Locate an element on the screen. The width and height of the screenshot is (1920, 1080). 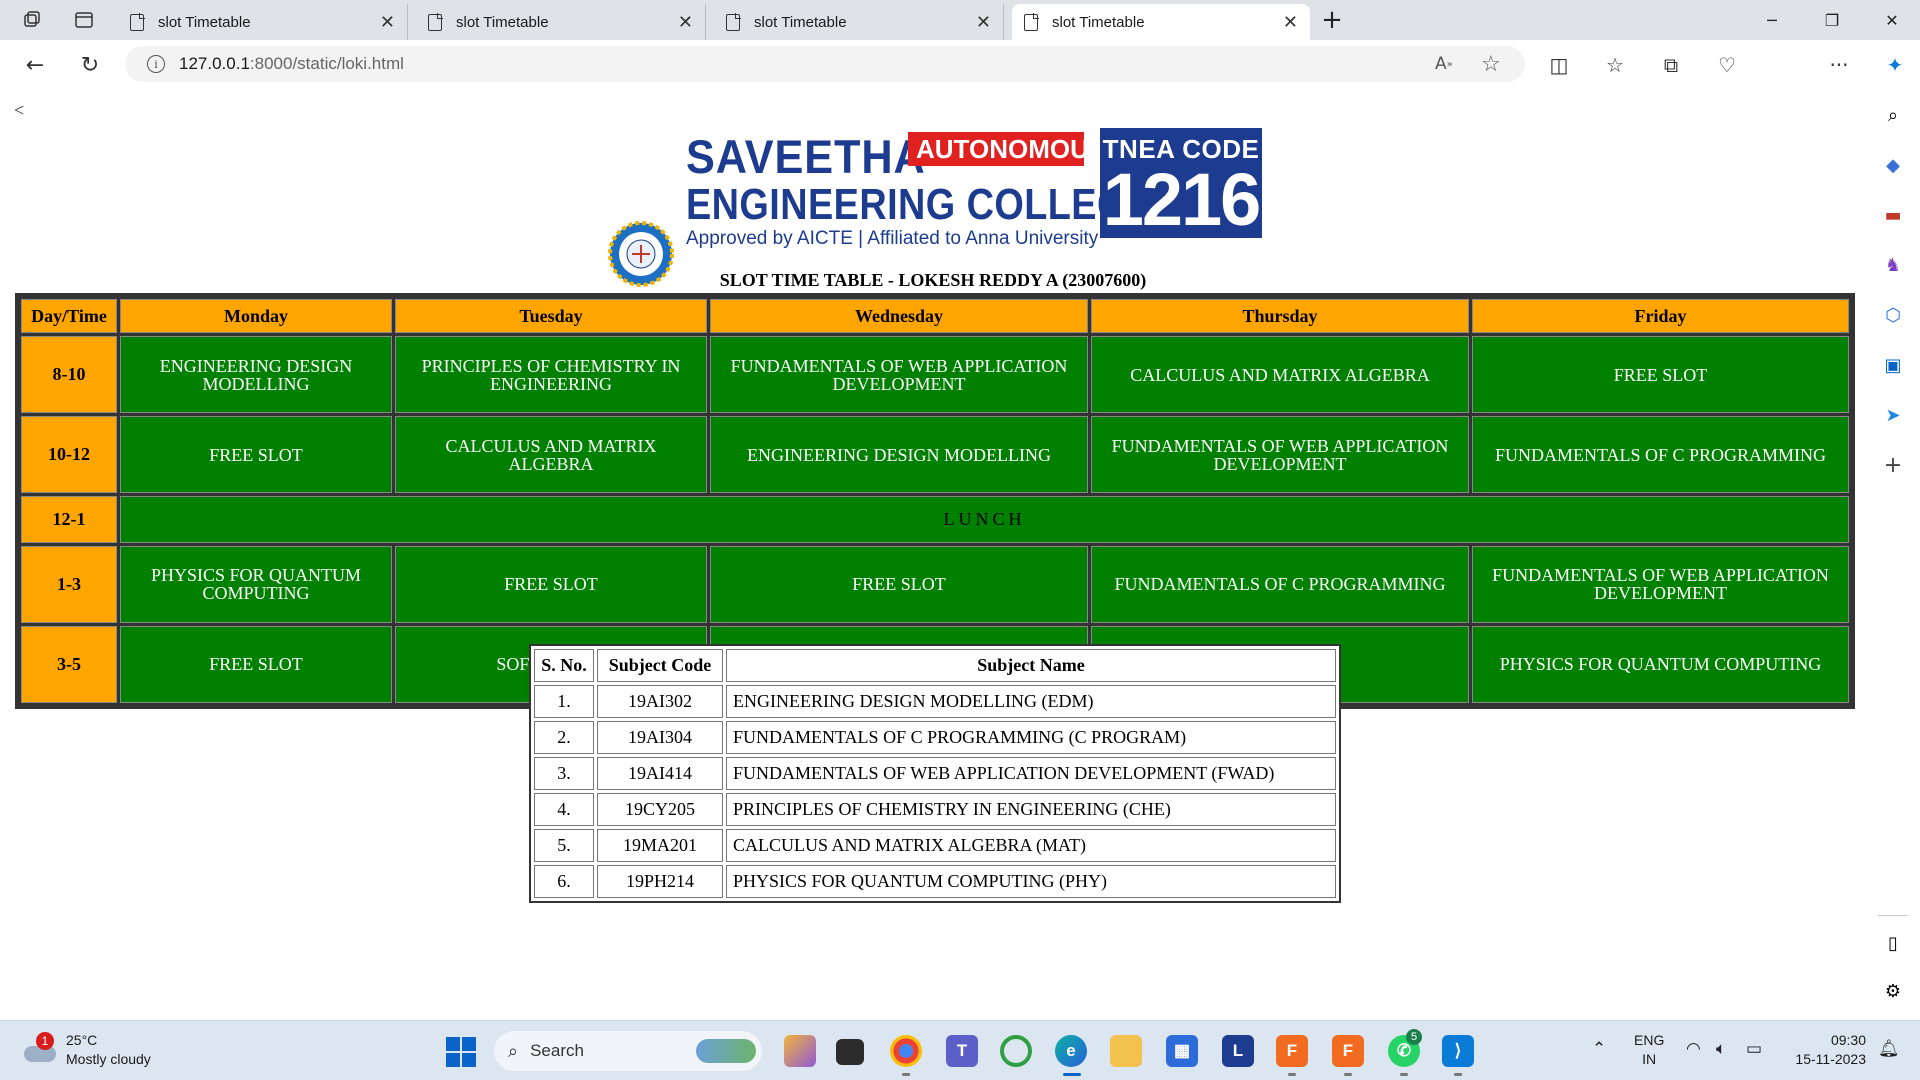
fusion360-icon: F is located at coordinates (1292, 1051).